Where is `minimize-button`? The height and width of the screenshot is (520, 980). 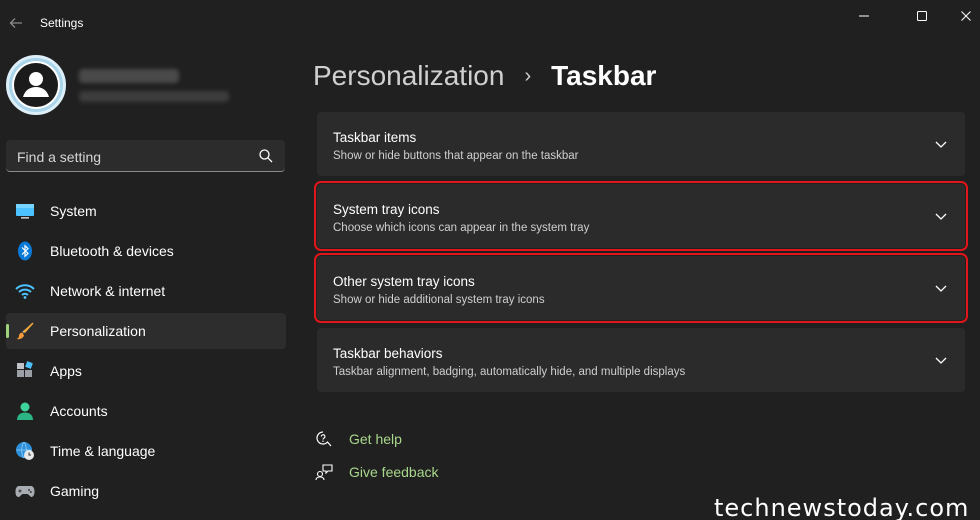 minimize-button is located at coordinates (864, 16).